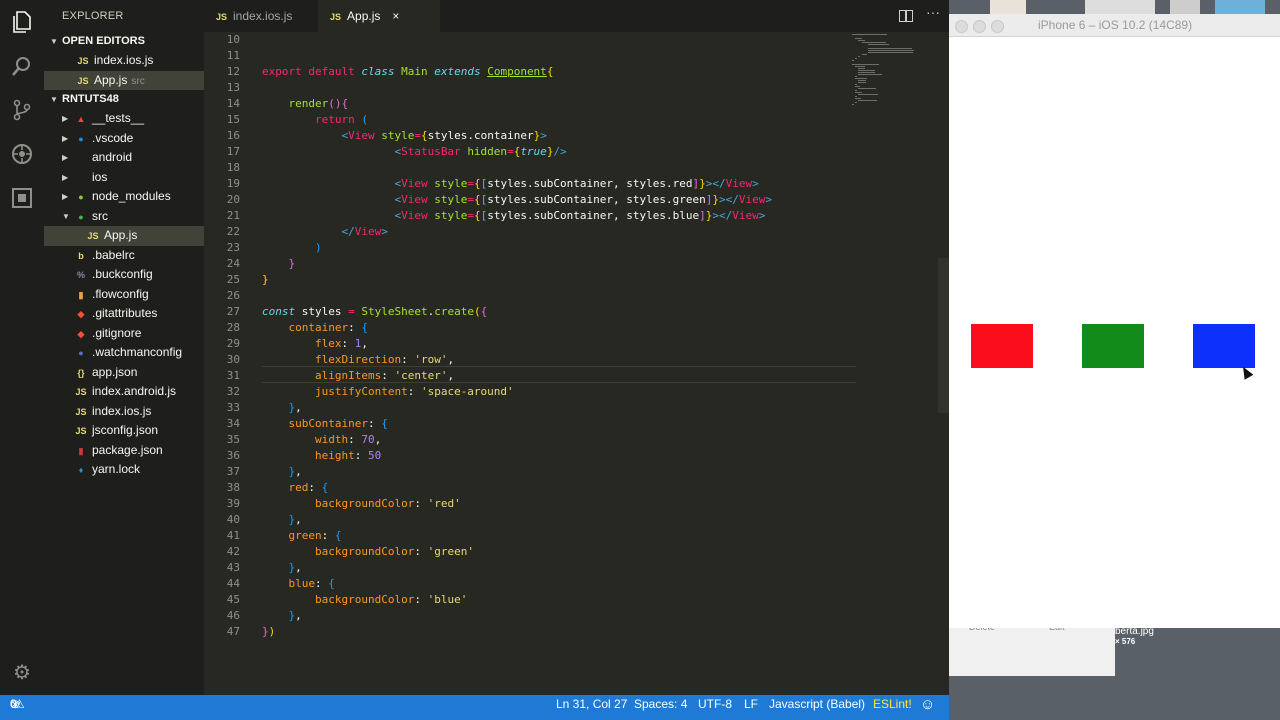 This screenshot has width=1280, height=720. Describe the element at coordinates (817, 704) in the screenshot. I see `language-mode: Javascript (Babel)` at that location.